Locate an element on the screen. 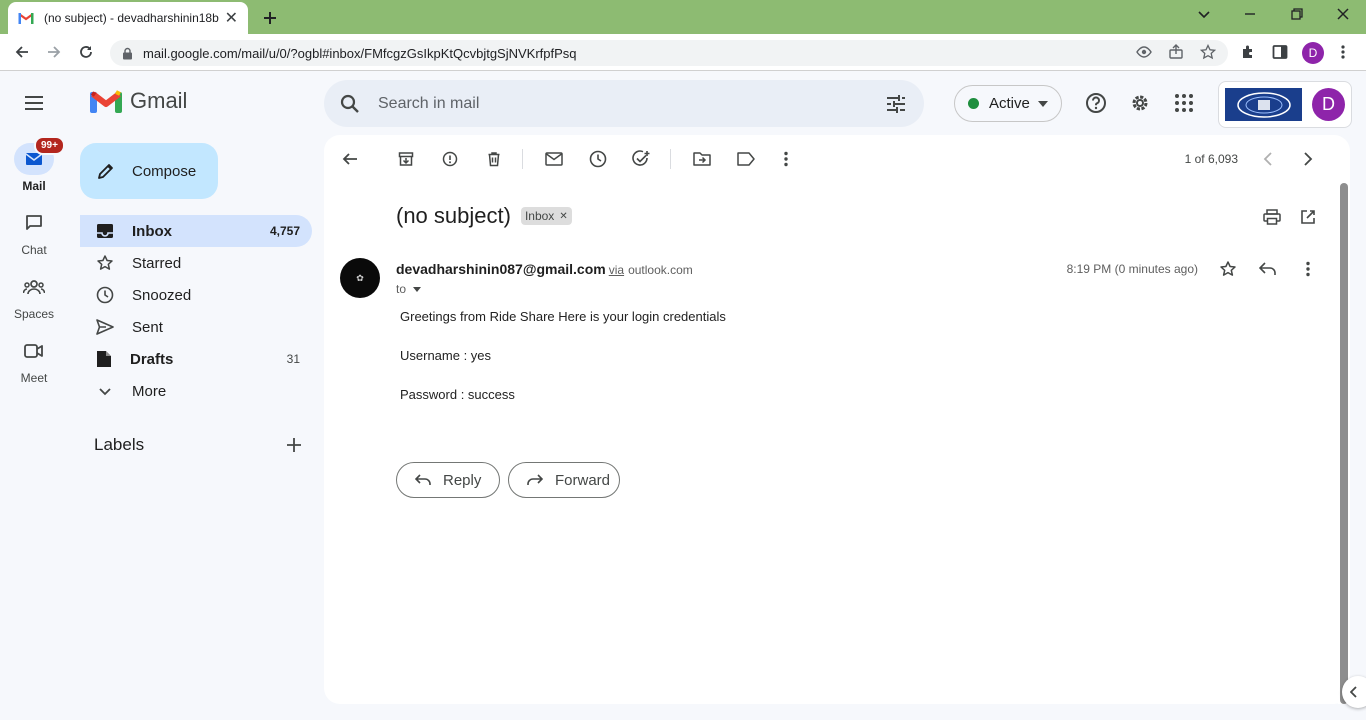 Image resolution: width=1366 pixels, height=720 pixels. tab-search-icon is located at coordinates (1206, 16).